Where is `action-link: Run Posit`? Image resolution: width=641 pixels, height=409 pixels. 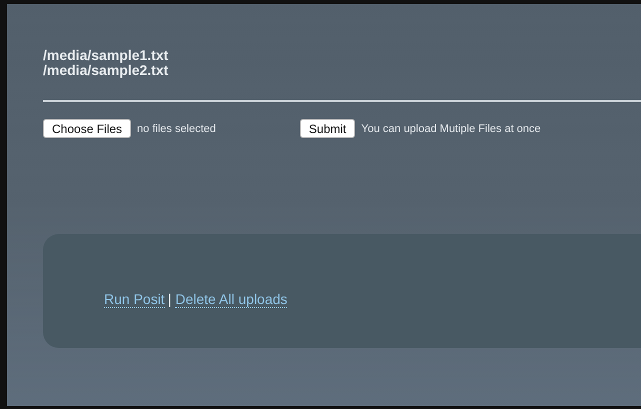
action-link: Run Posit is located at coordinates (134, 299).